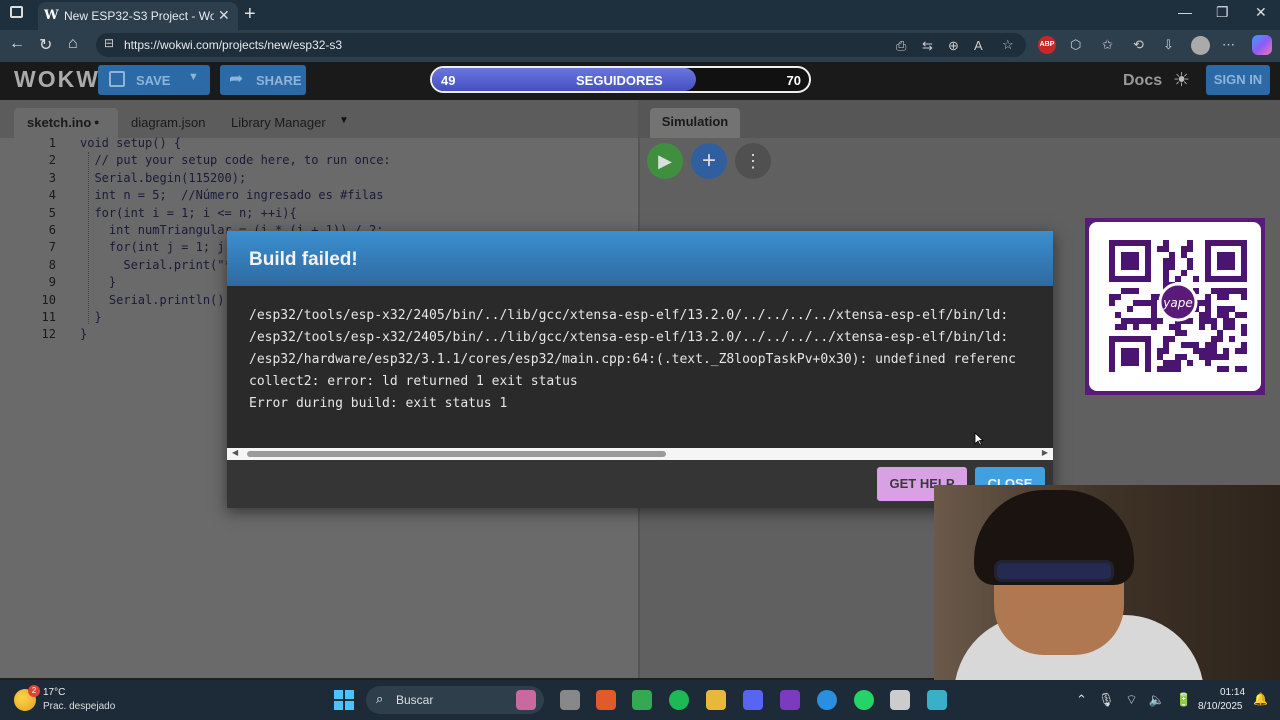 The image size is (1280, 720). Describe the element at coordinates (278, 122) in the screenshot. I see `tab-library-manager: Library Manager` at that location.